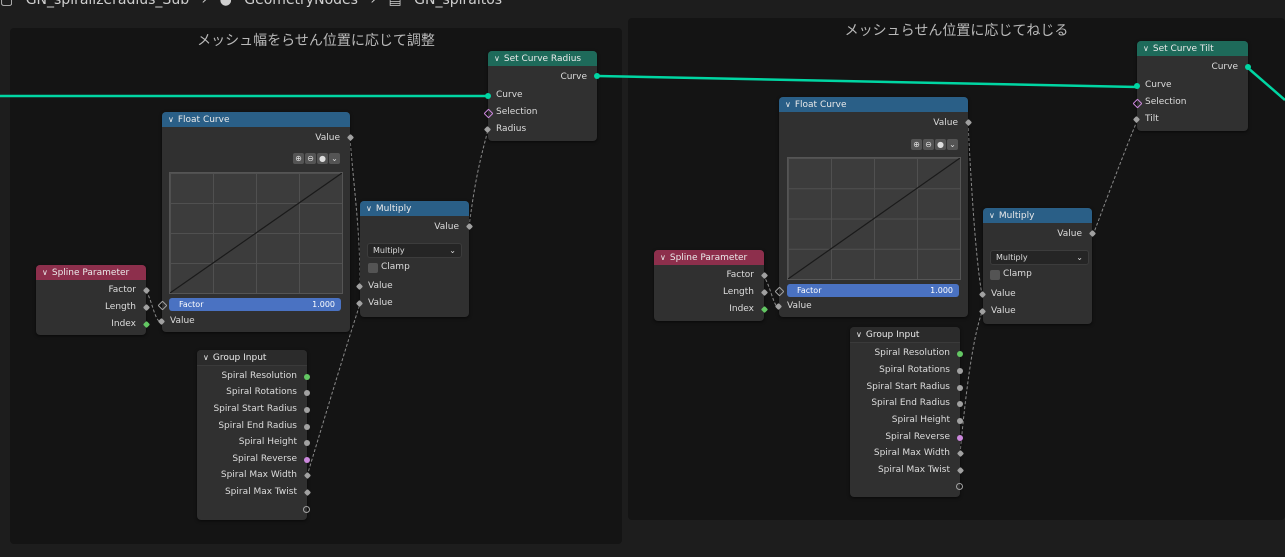 This screenshot has height=557, width=1285. I want to click on value-output-label: Value, so click(1069, 234).